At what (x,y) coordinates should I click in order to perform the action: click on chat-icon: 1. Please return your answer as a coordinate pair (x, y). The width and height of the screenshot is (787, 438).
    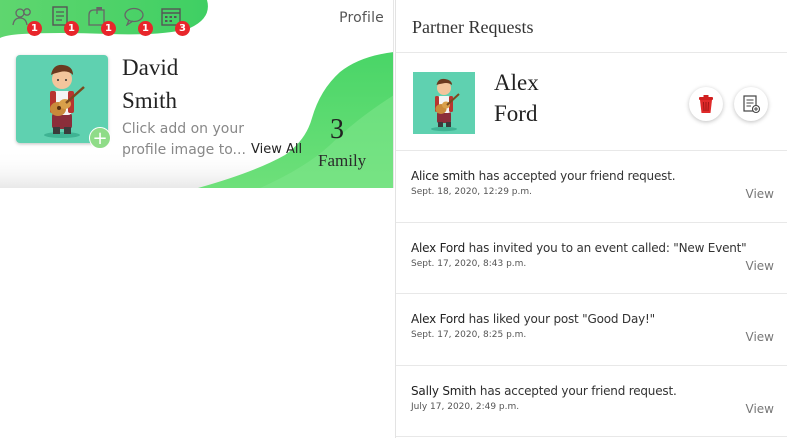
    Looking at the image, I should click on (138, 21).